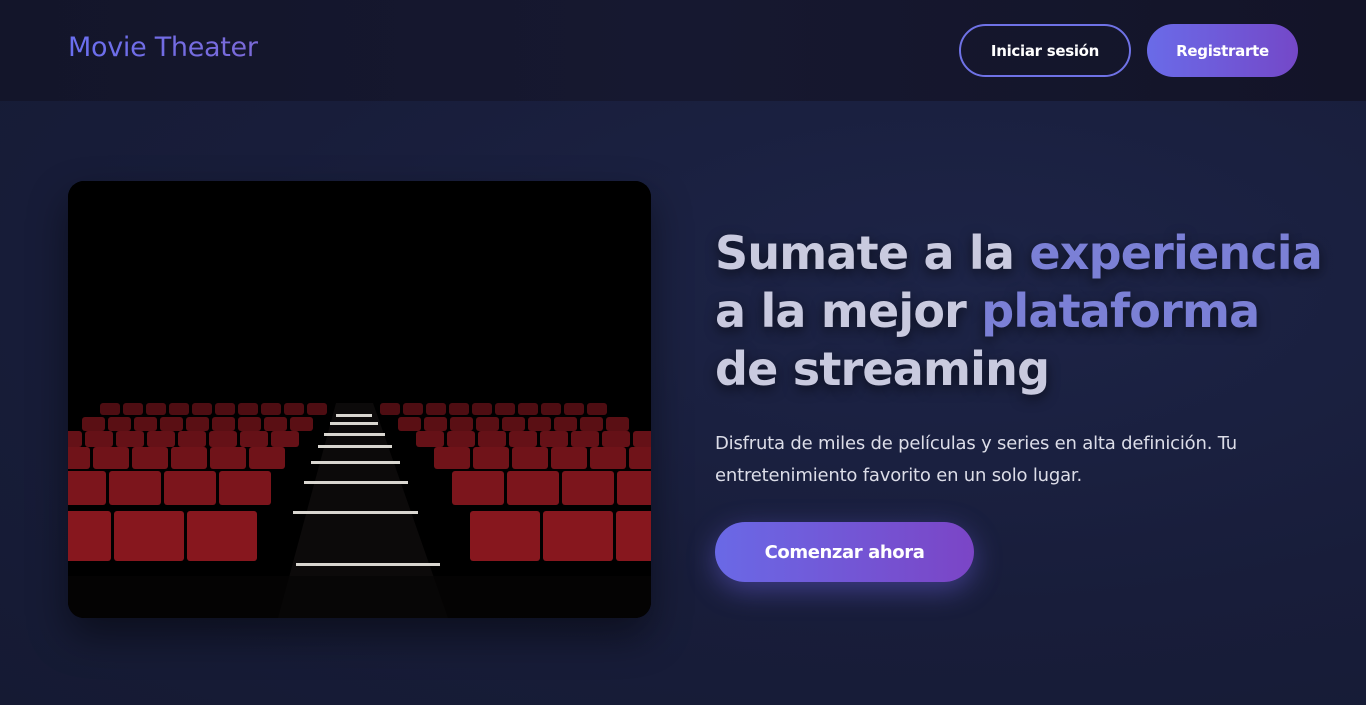 The width and height of the screenshot is (1366, 705). I want to click on register-button: Registrarte, so click(1222, 50).